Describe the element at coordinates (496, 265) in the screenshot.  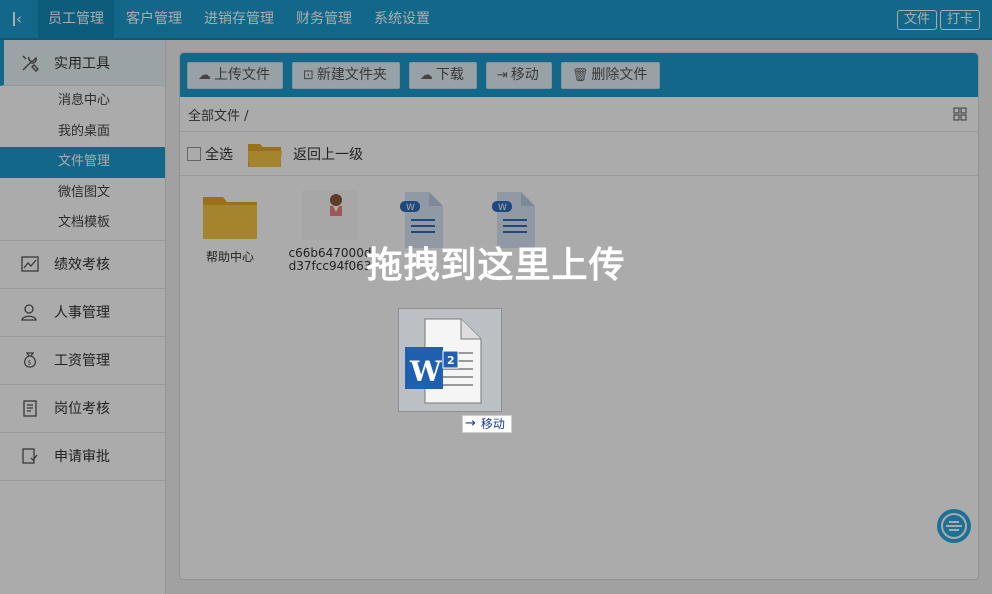
I see `drop-hint-text: 拖拽到这里上传` at that location.